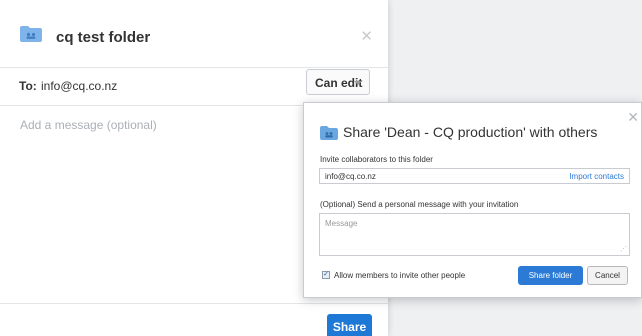 The image size is (642, 336). I want to click on share-folder-button: Share folder, so click(550, 275).